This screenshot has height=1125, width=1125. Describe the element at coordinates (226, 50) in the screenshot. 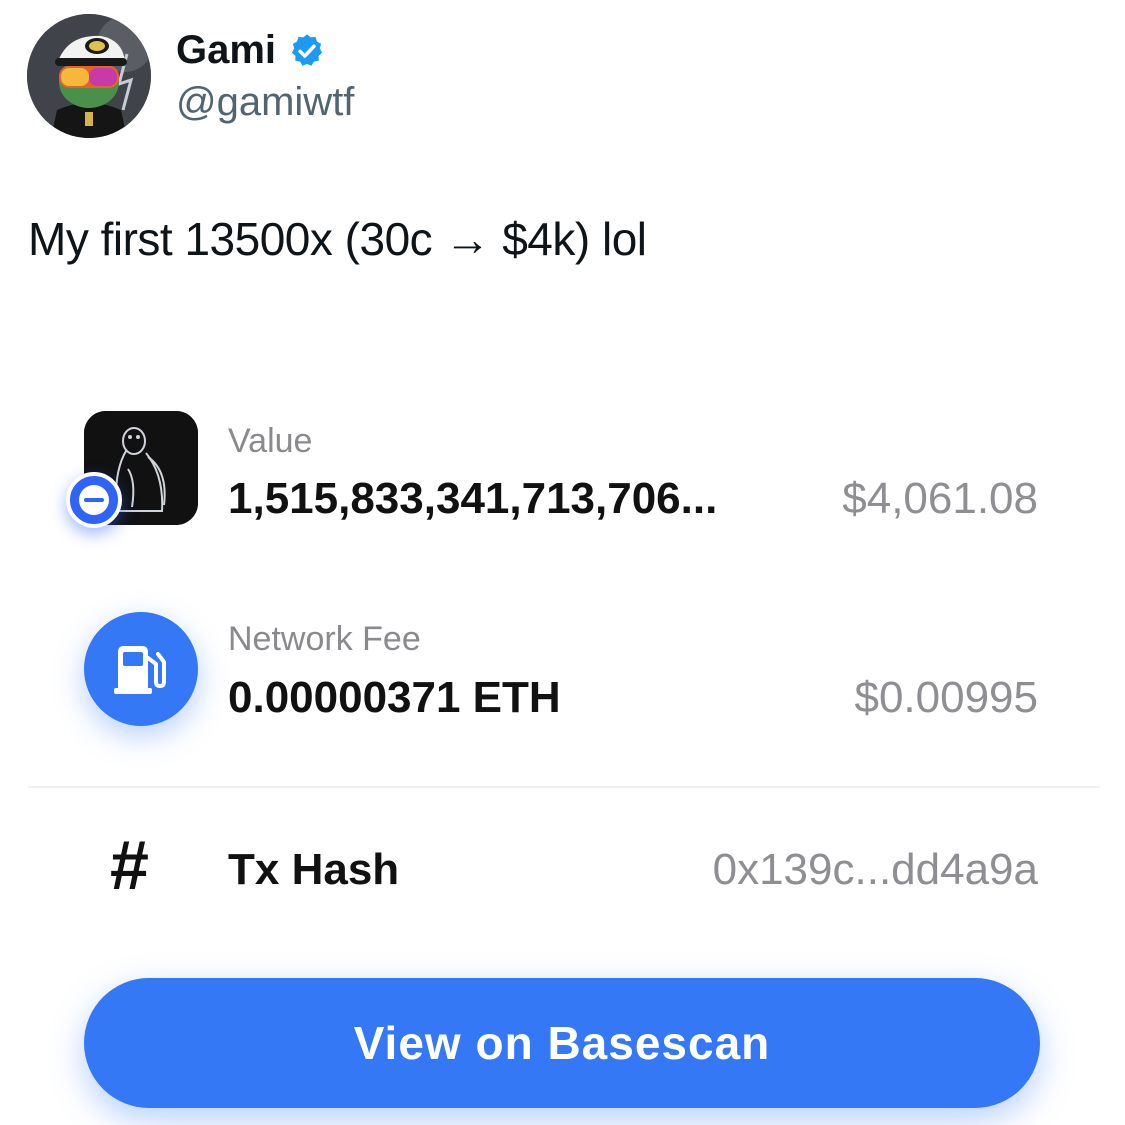

I see `author-name-text: Gami` at that location.